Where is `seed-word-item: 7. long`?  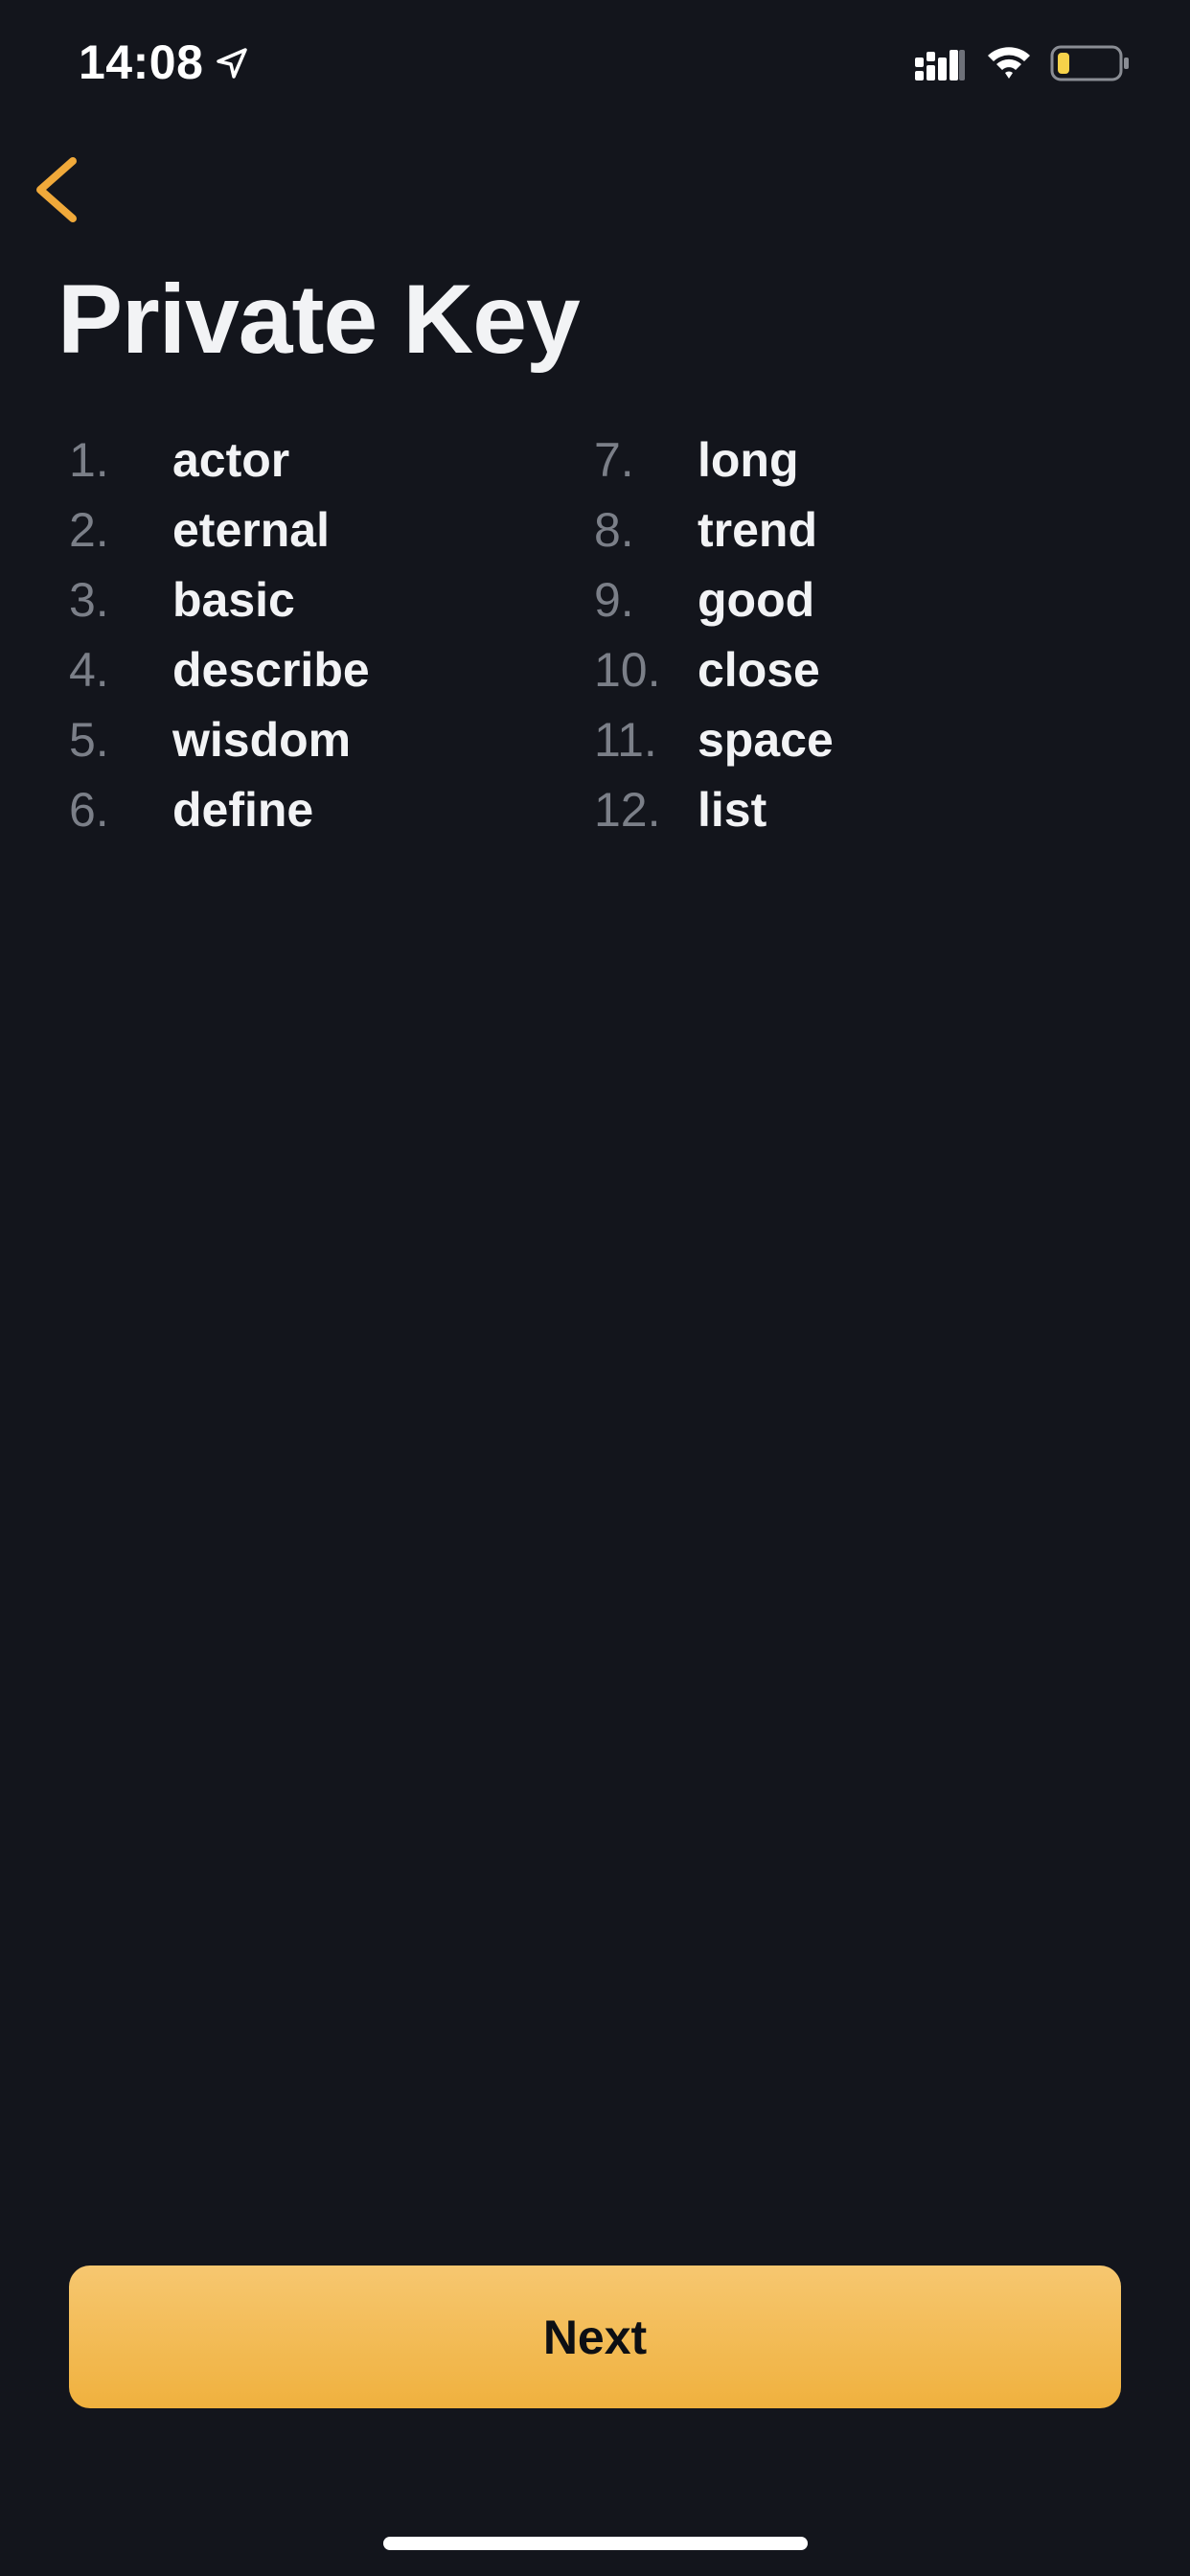 seed-word-item: 7. long is located at coordinates (595, 471).